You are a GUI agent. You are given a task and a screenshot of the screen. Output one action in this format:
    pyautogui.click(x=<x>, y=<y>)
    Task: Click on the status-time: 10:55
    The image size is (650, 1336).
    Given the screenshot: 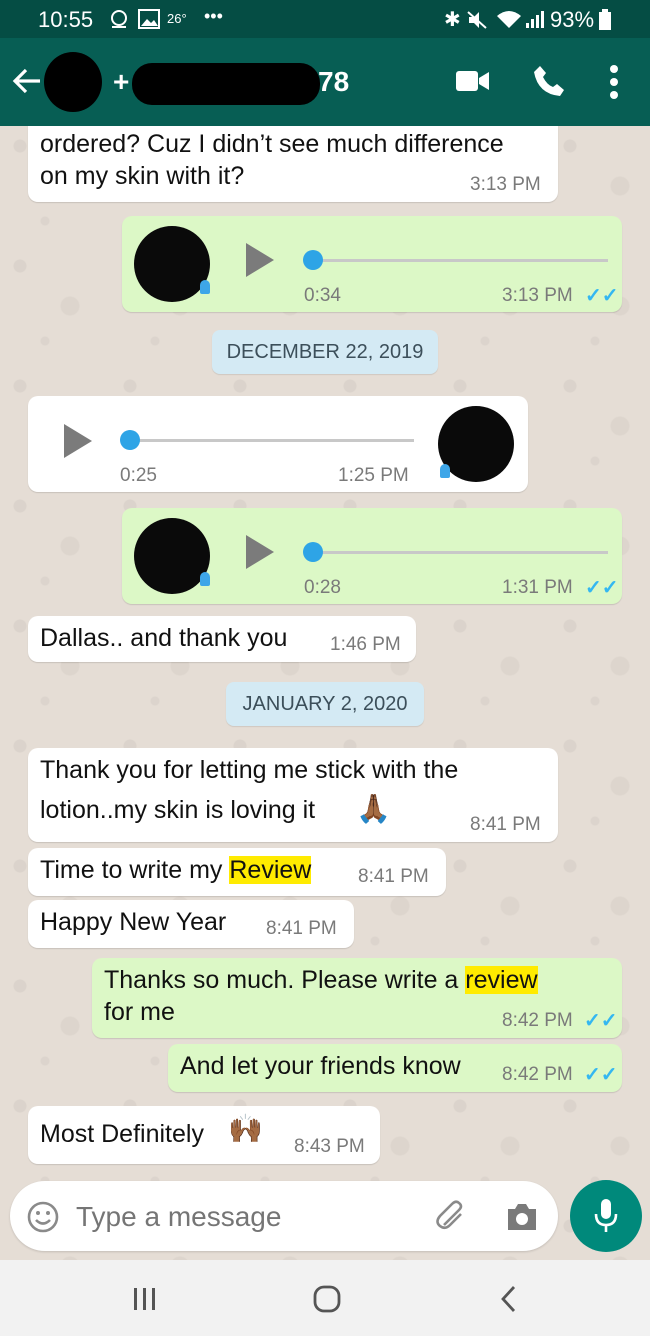 What is the action you would take?
    pyautogui.click(x=66, y=19)
    